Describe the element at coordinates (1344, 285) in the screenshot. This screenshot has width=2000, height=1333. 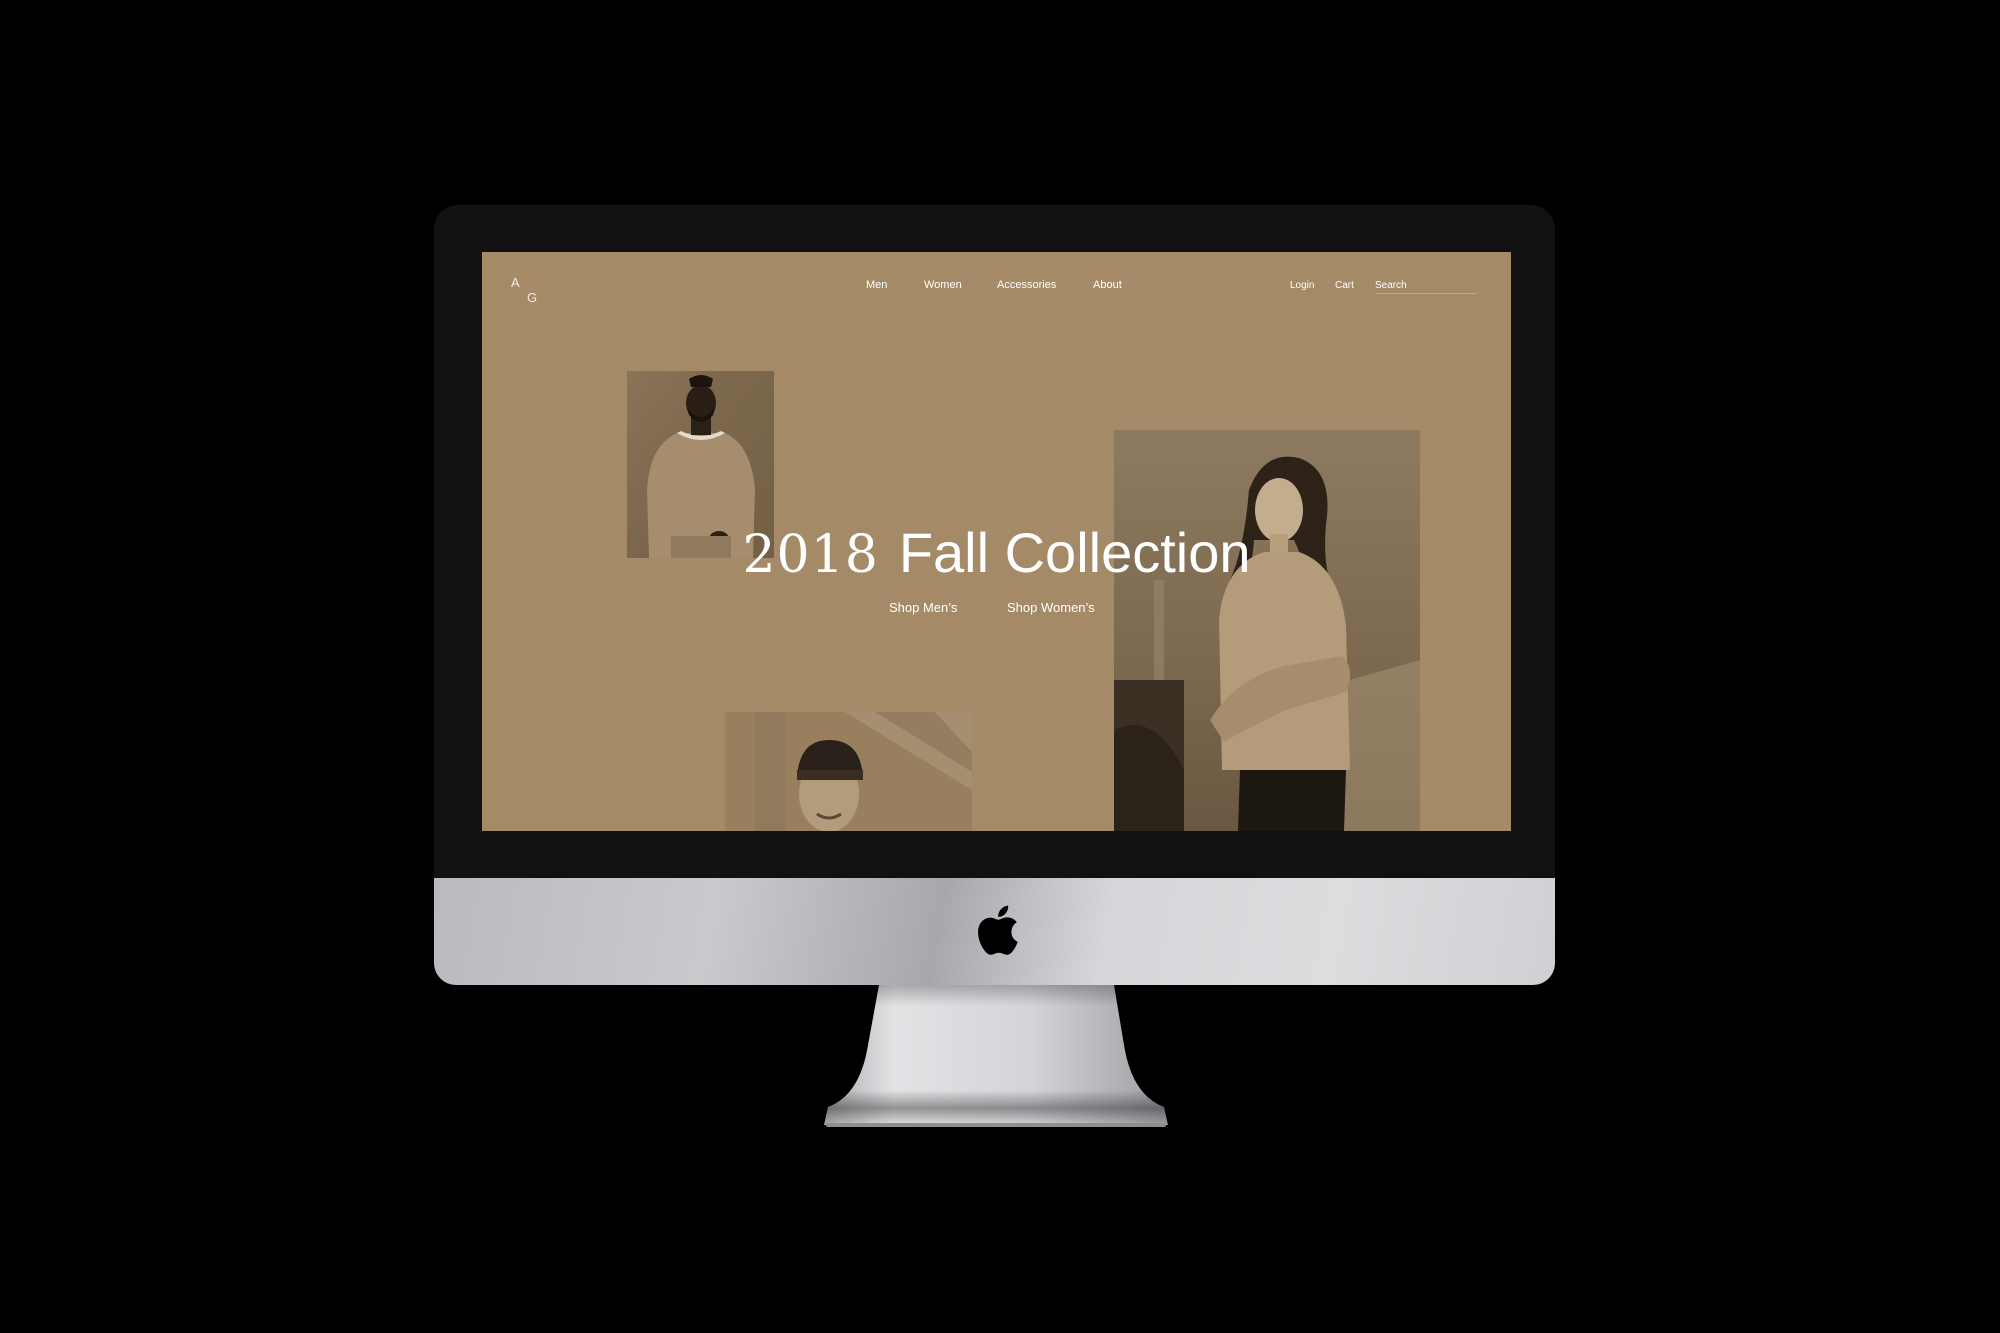
I see `cart-link: Cart` at that location.